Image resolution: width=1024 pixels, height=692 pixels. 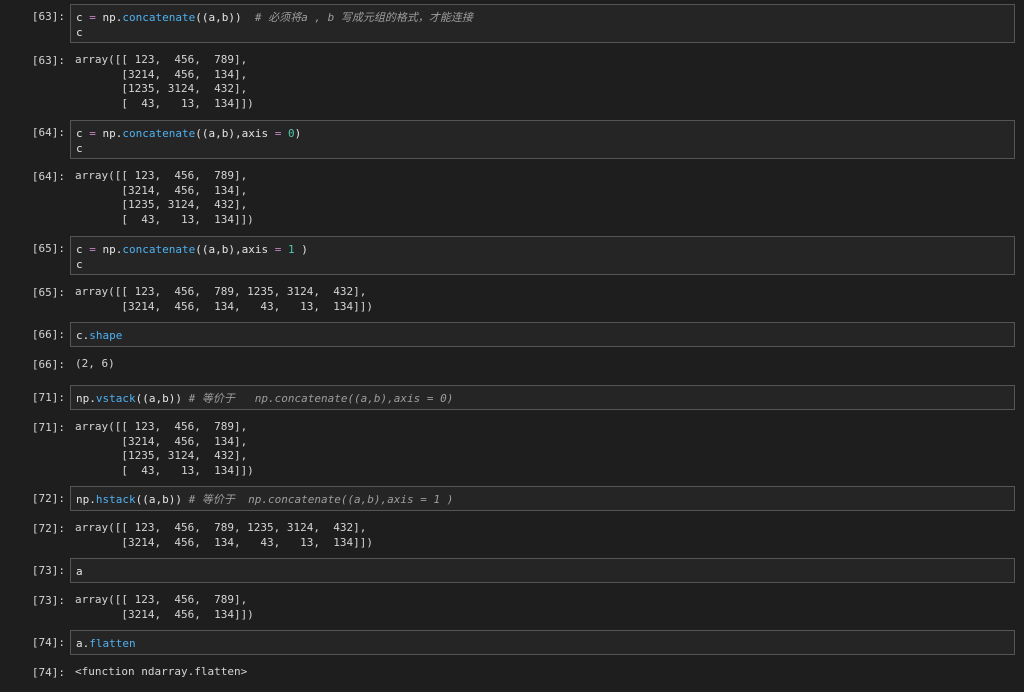 I want to click on output-prompt: [74]:, so click(x=48, y=672).